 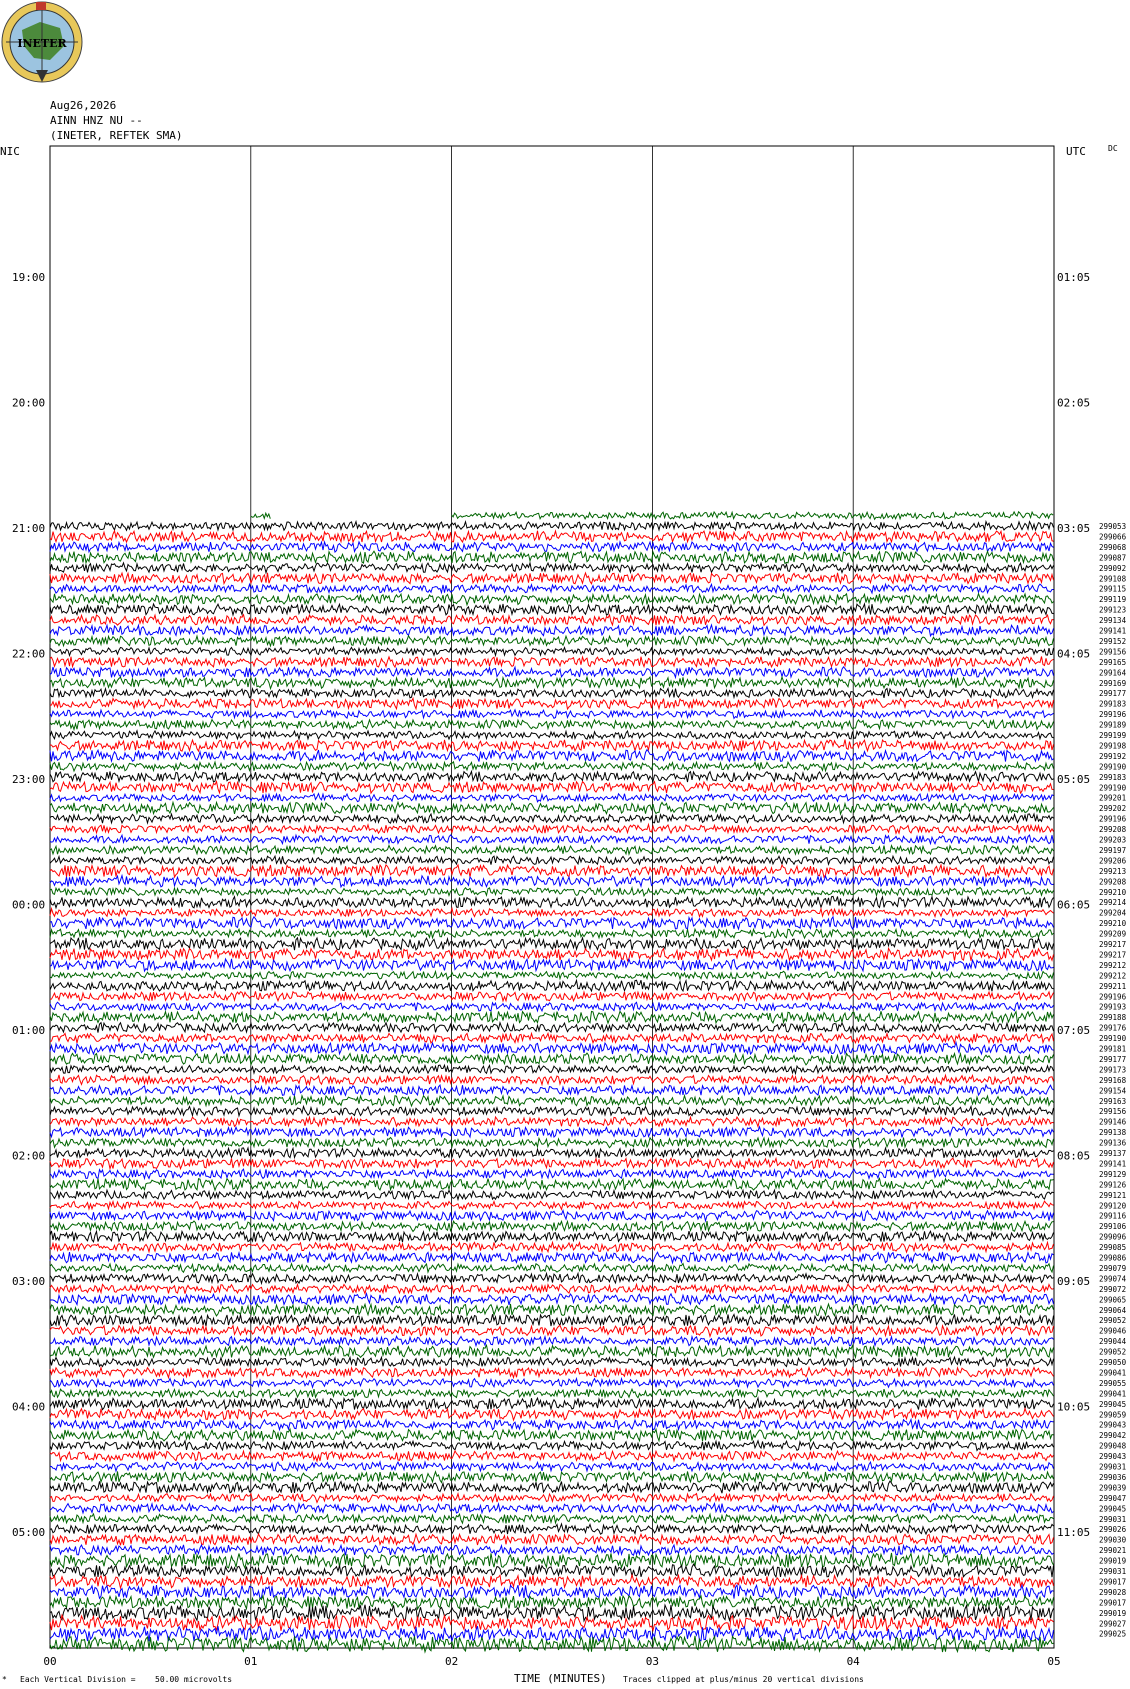 What do you see at coordinates (652, 1661) in the screenshot?
I see `x-tick-label: 03` at bounding box center [652, 1661].